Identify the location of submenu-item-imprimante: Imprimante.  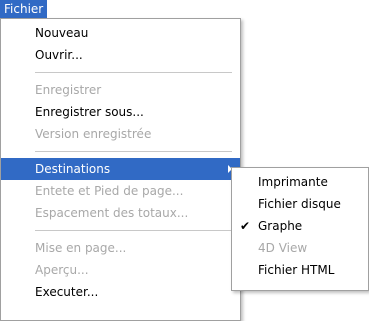
(300, 182).